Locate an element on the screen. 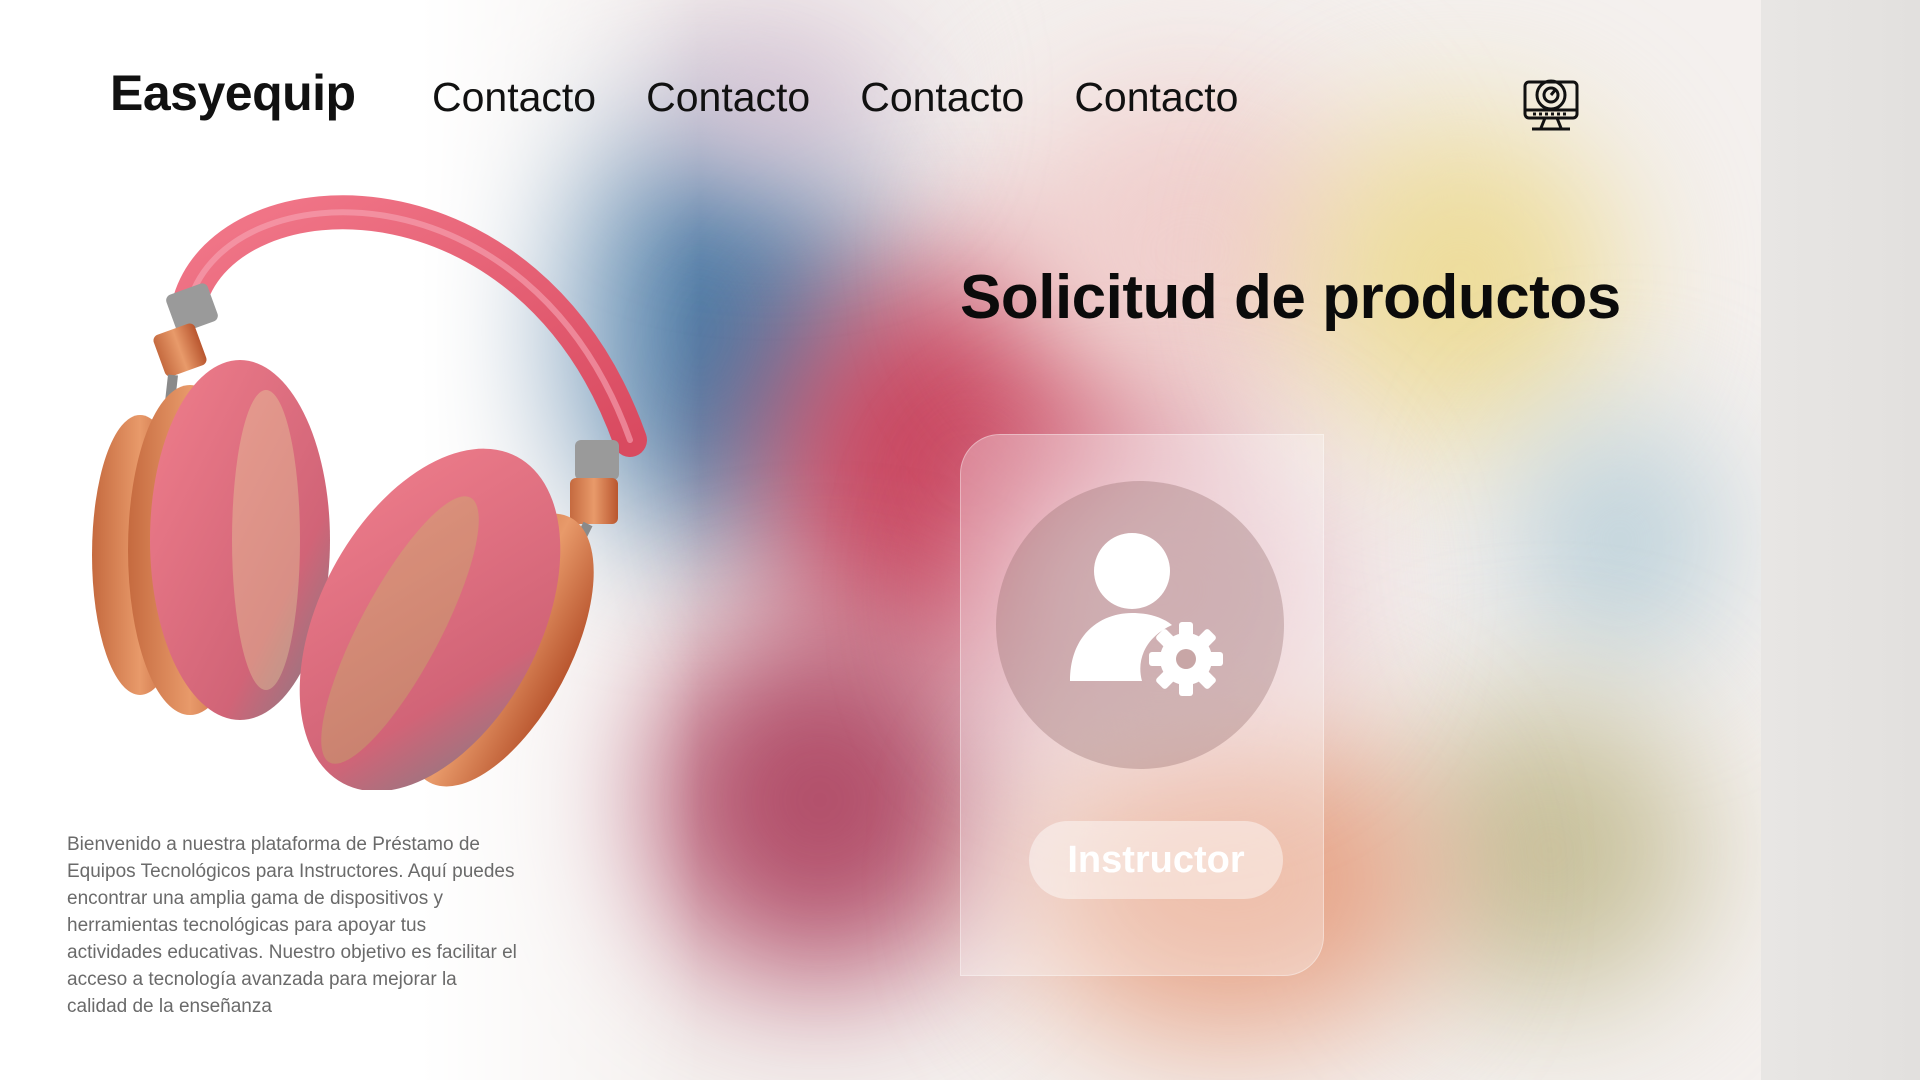 The width and height of the screenshot is (1920, 1080). nav-item-contacto-1: Contacto is located at coordinates (514, 97).